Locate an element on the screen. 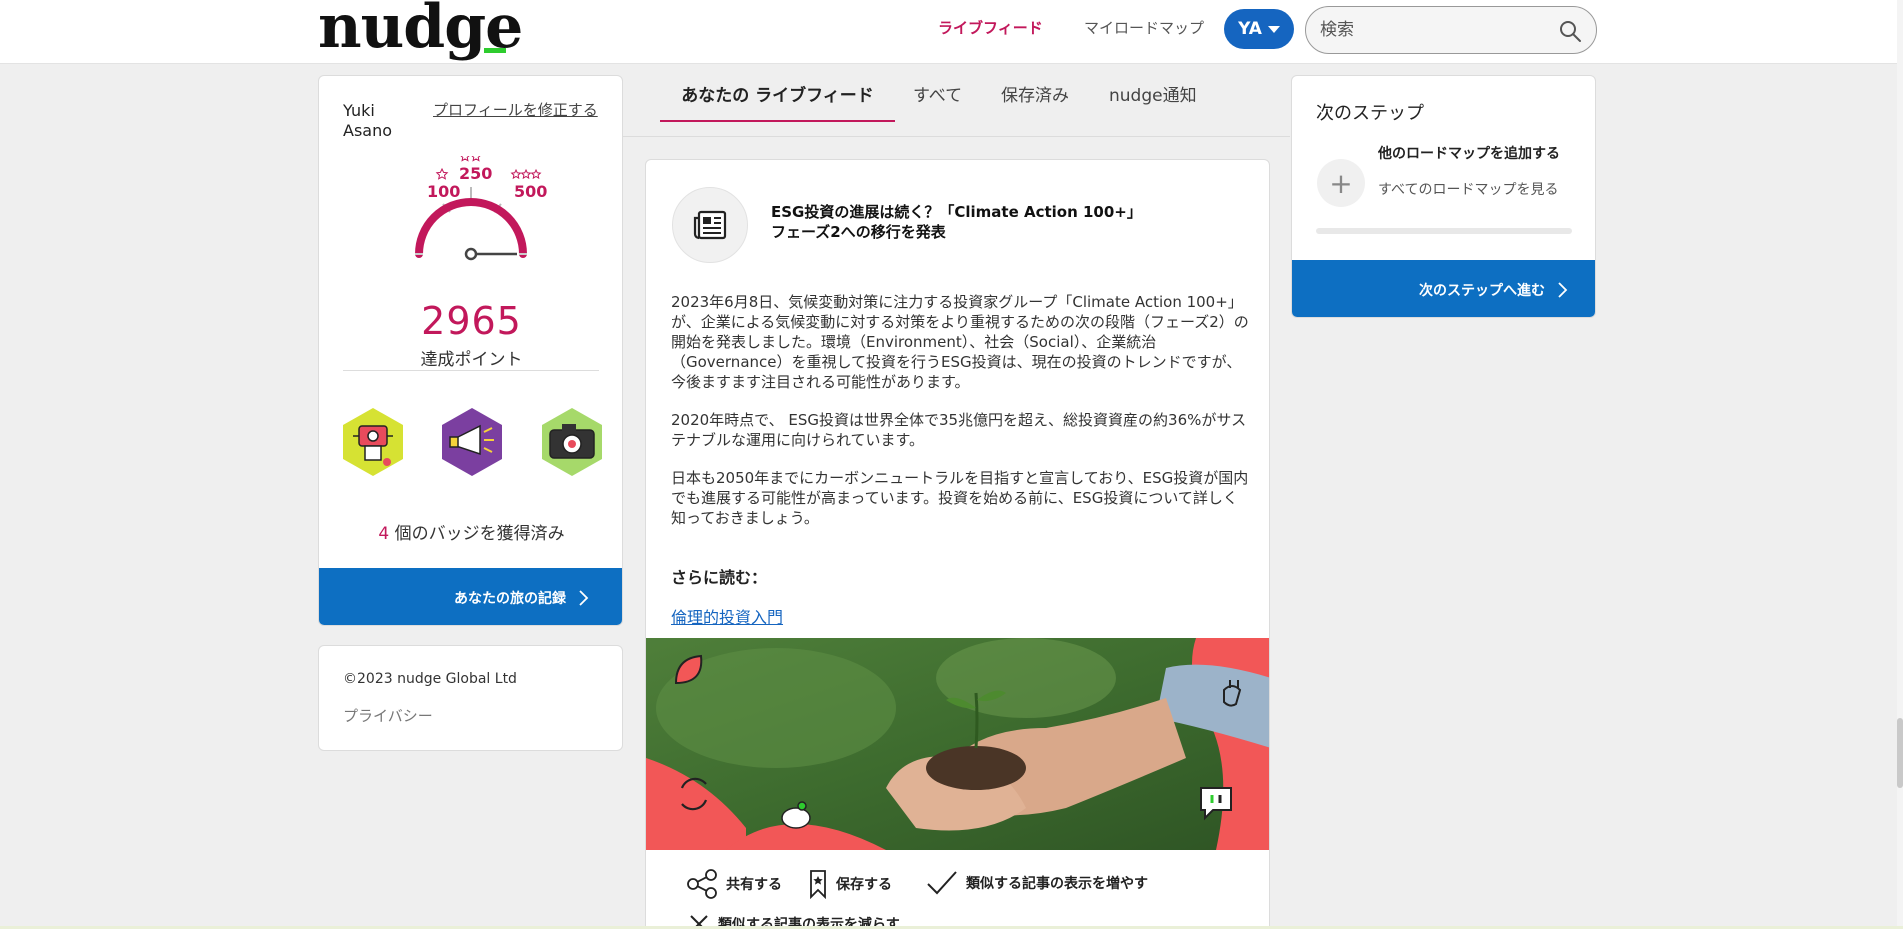  show-more-like-button: 類似する記事の表示を増やす is located at coordinates (1037, 883).